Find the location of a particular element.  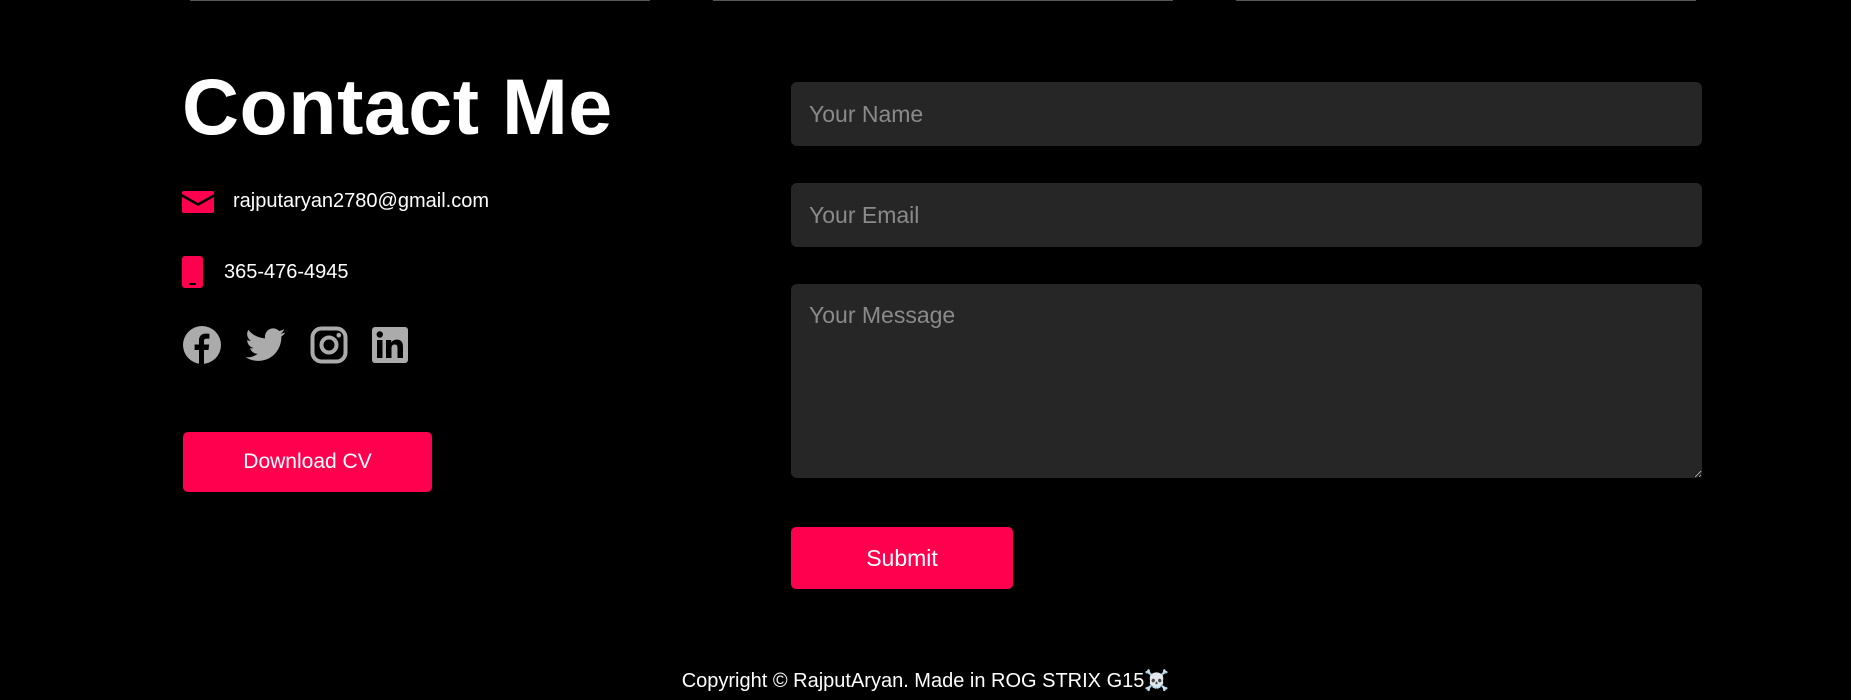

email-text: rajputaryan2780@gmail.com is located at coordinates (361, 201).